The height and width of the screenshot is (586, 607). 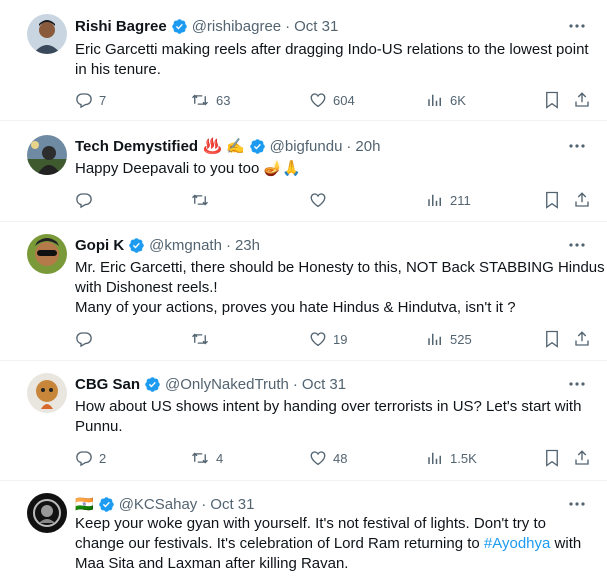 I want to click on display-name: Rishi Bagree, so click(x=121, y=26).